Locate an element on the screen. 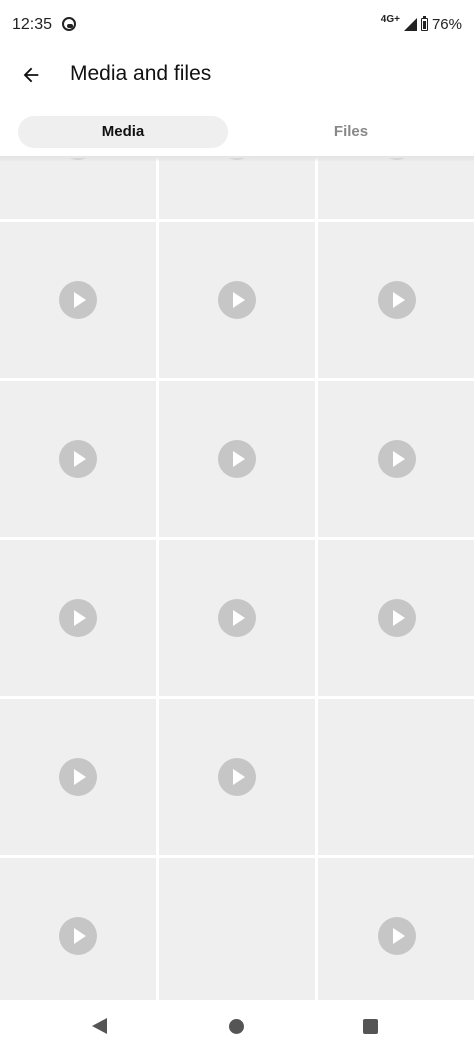  battery-percent: 76% is located at coordinates (446, 24).